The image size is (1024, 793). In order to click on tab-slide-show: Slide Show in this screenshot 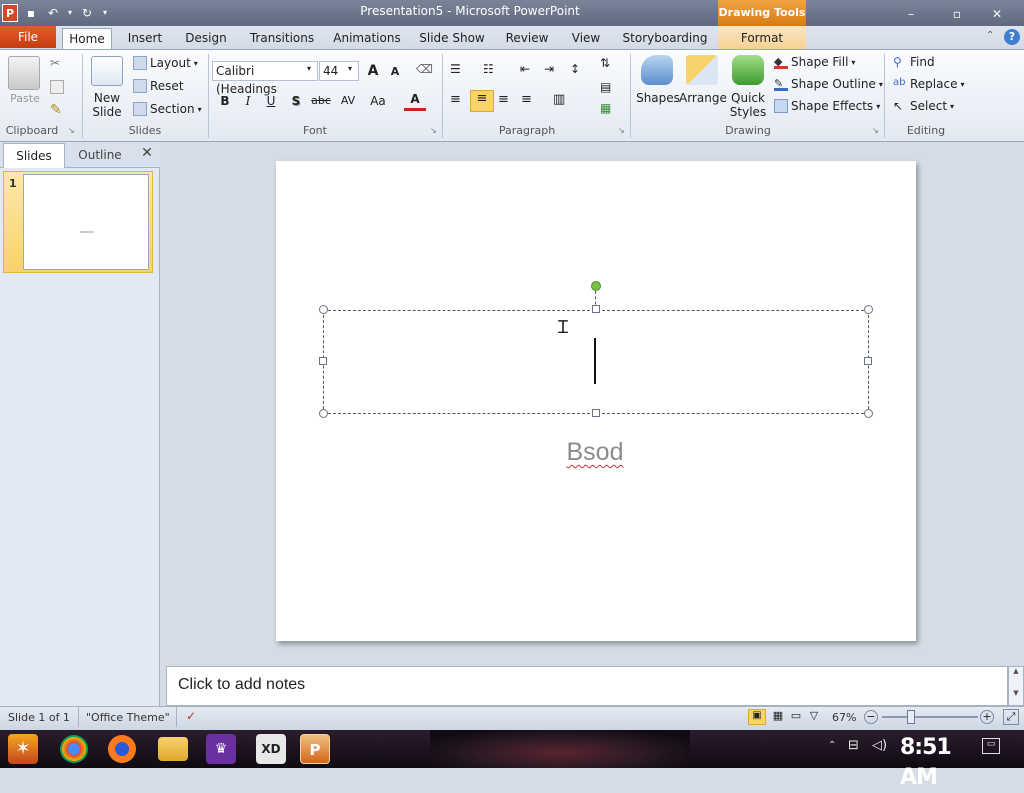, I will do `click(452, 39)`.